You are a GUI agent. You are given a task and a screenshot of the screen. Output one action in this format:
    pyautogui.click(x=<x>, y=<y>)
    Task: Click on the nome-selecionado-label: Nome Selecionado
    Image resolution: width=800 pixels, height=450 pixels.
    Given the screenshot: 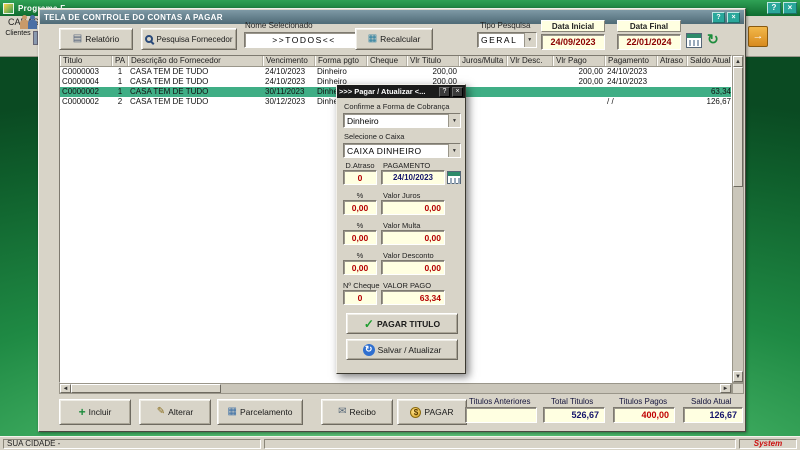 What is the action you would take?
    pyautogui.click(x=279, y=25)
    